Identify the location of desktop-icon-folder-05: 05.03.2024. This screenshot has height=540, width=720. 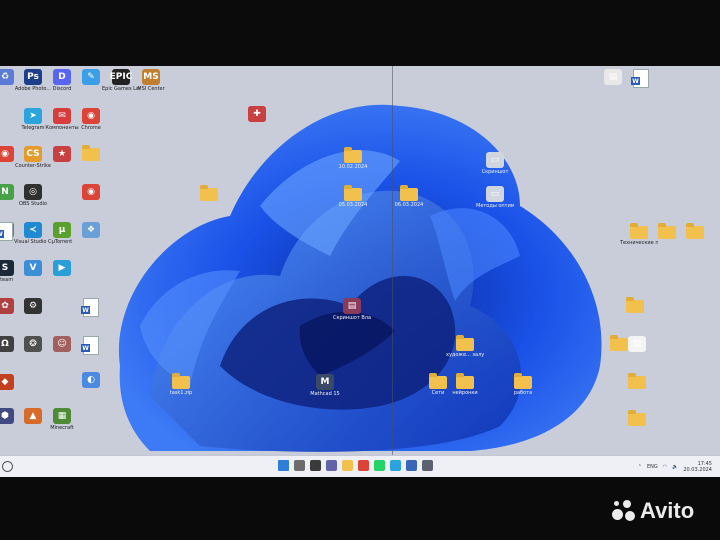
(353, 196).